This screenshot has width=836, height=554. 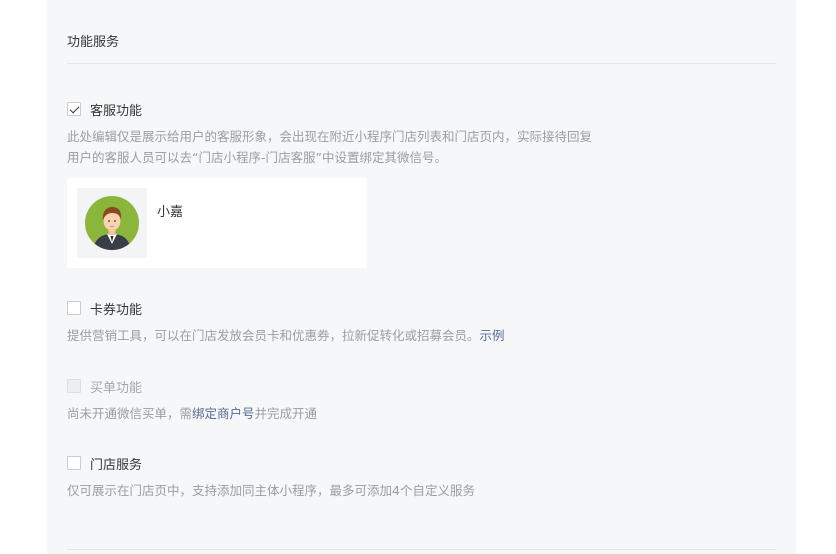 What do you see at coordinates (271, 463) in the screenshot?
I see `feature-store-service-header: 门店服务` at bounding box center [271, 463].